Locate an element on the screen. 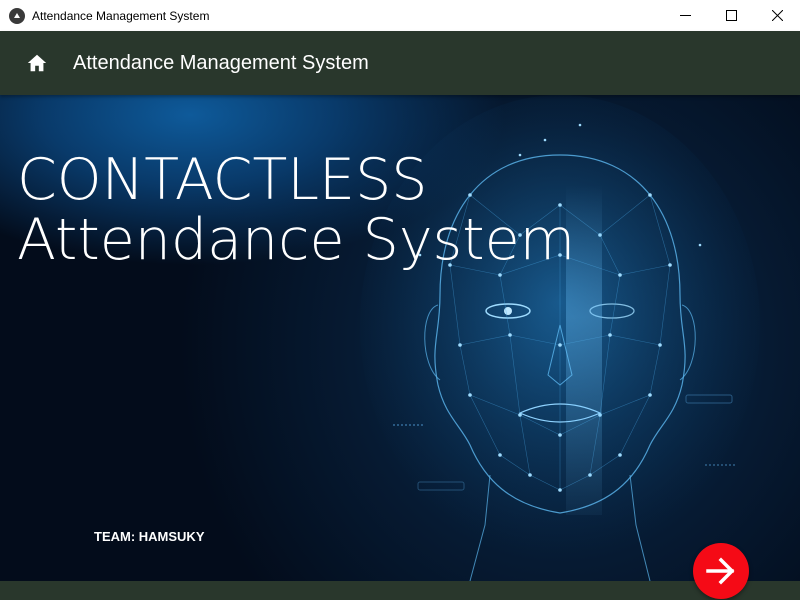 The width and height of the screenshot is (800, 600). maximize-icon is located at coordinates (731, 15).